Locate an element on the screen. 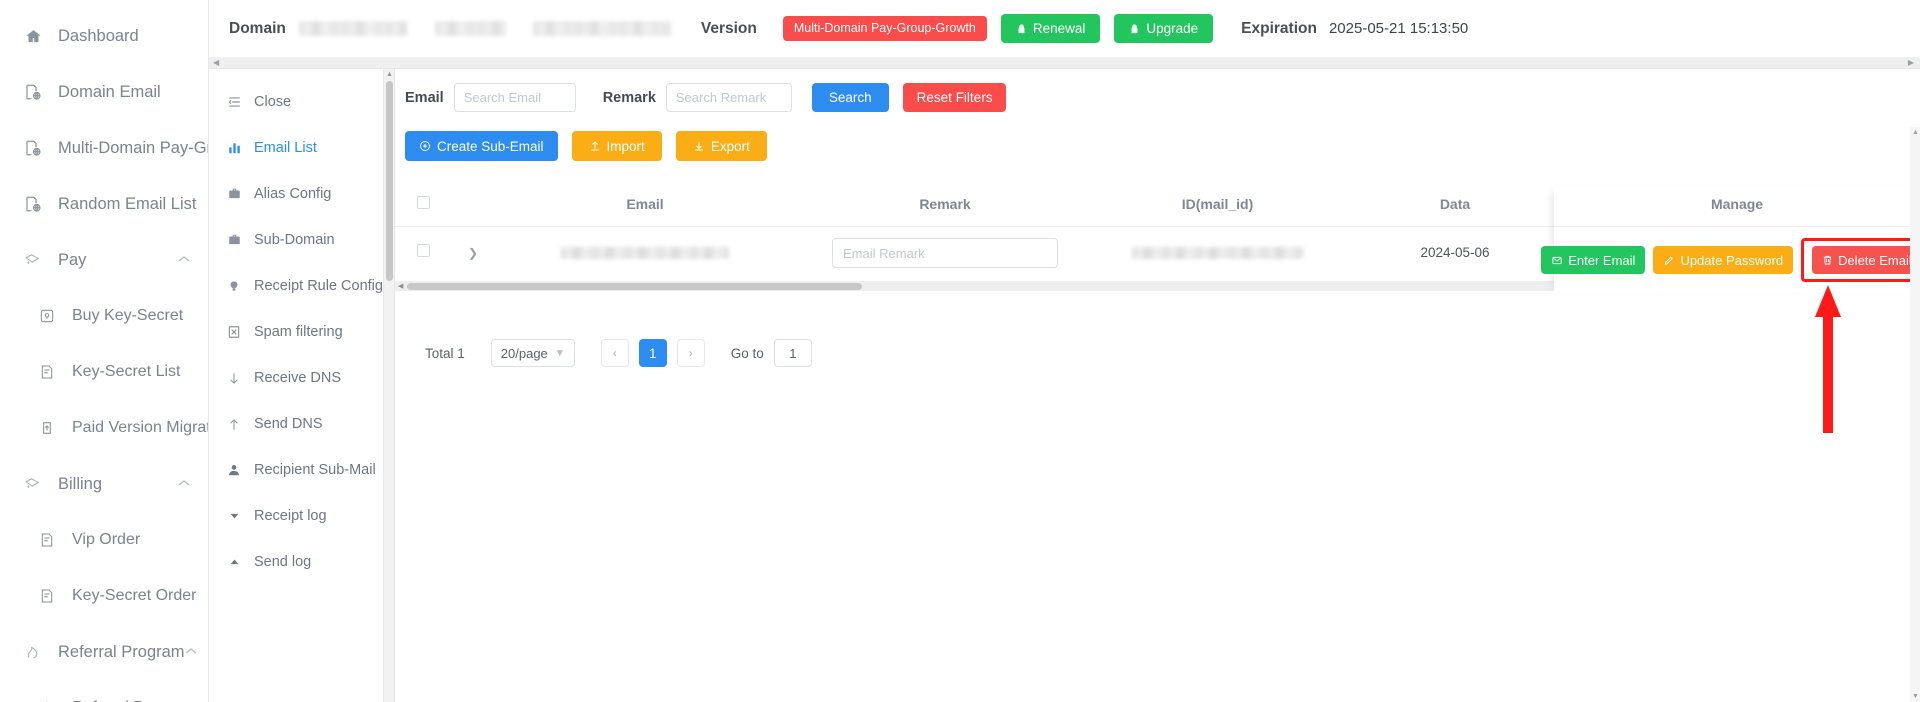 The height and width of the screenshot is (702, 1920). scroll-left-icon: ◀ is located at coordinates (216, 63).